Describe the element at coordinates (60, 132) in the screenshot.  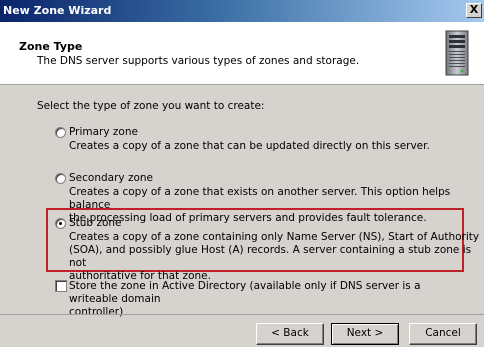
I see `primary-zone-radio` at that location.